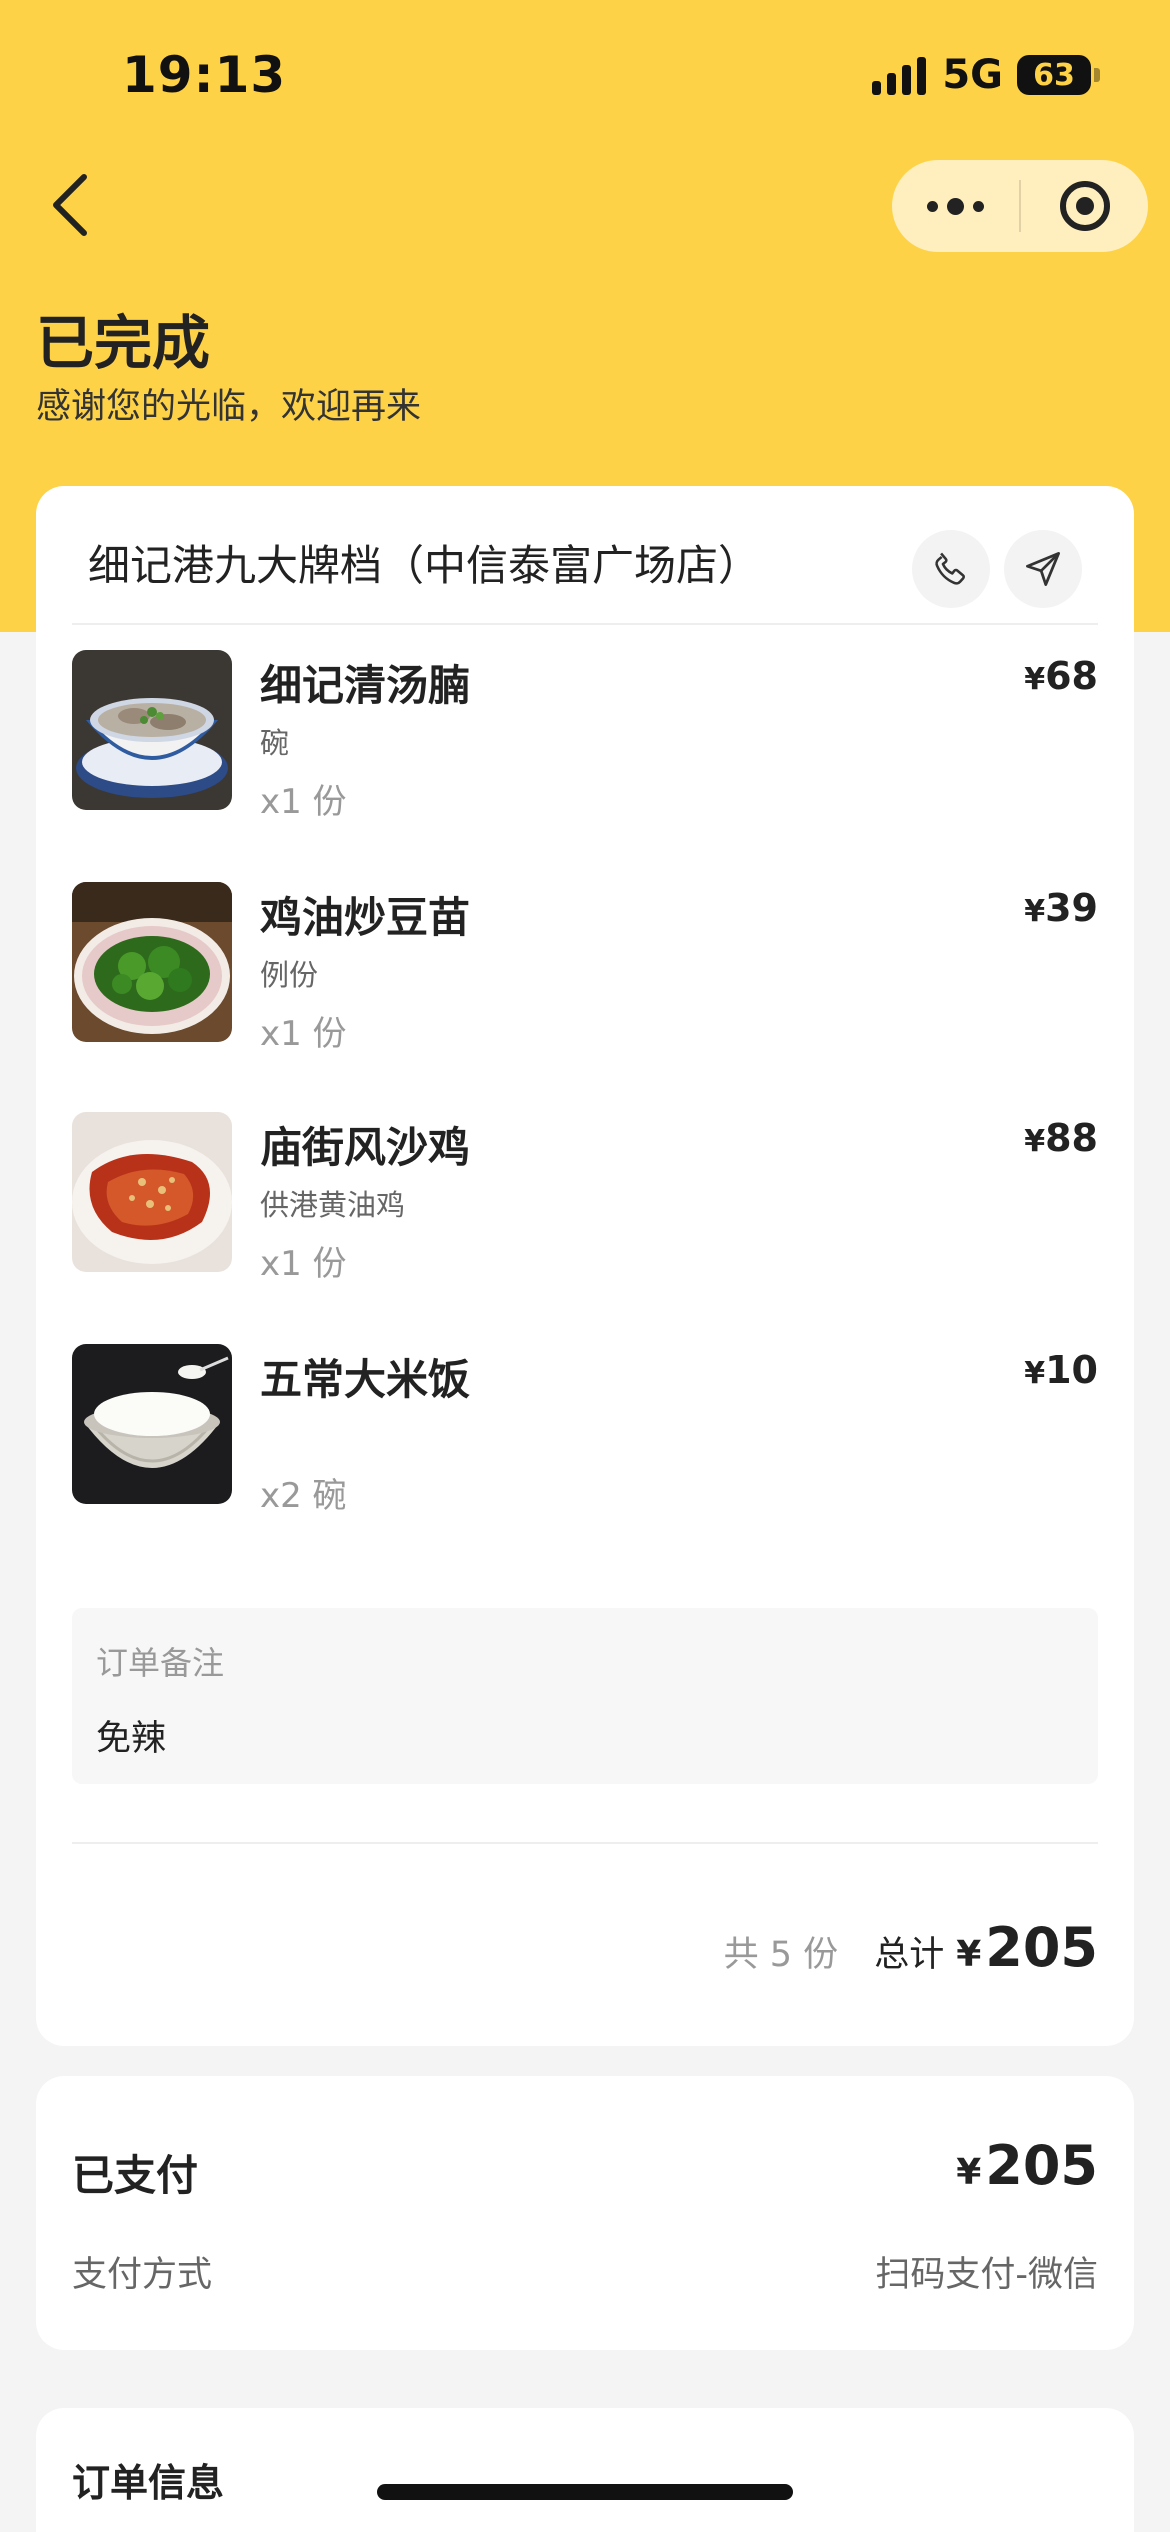  I want to click on chevron-left-icon, so click(70, 205).